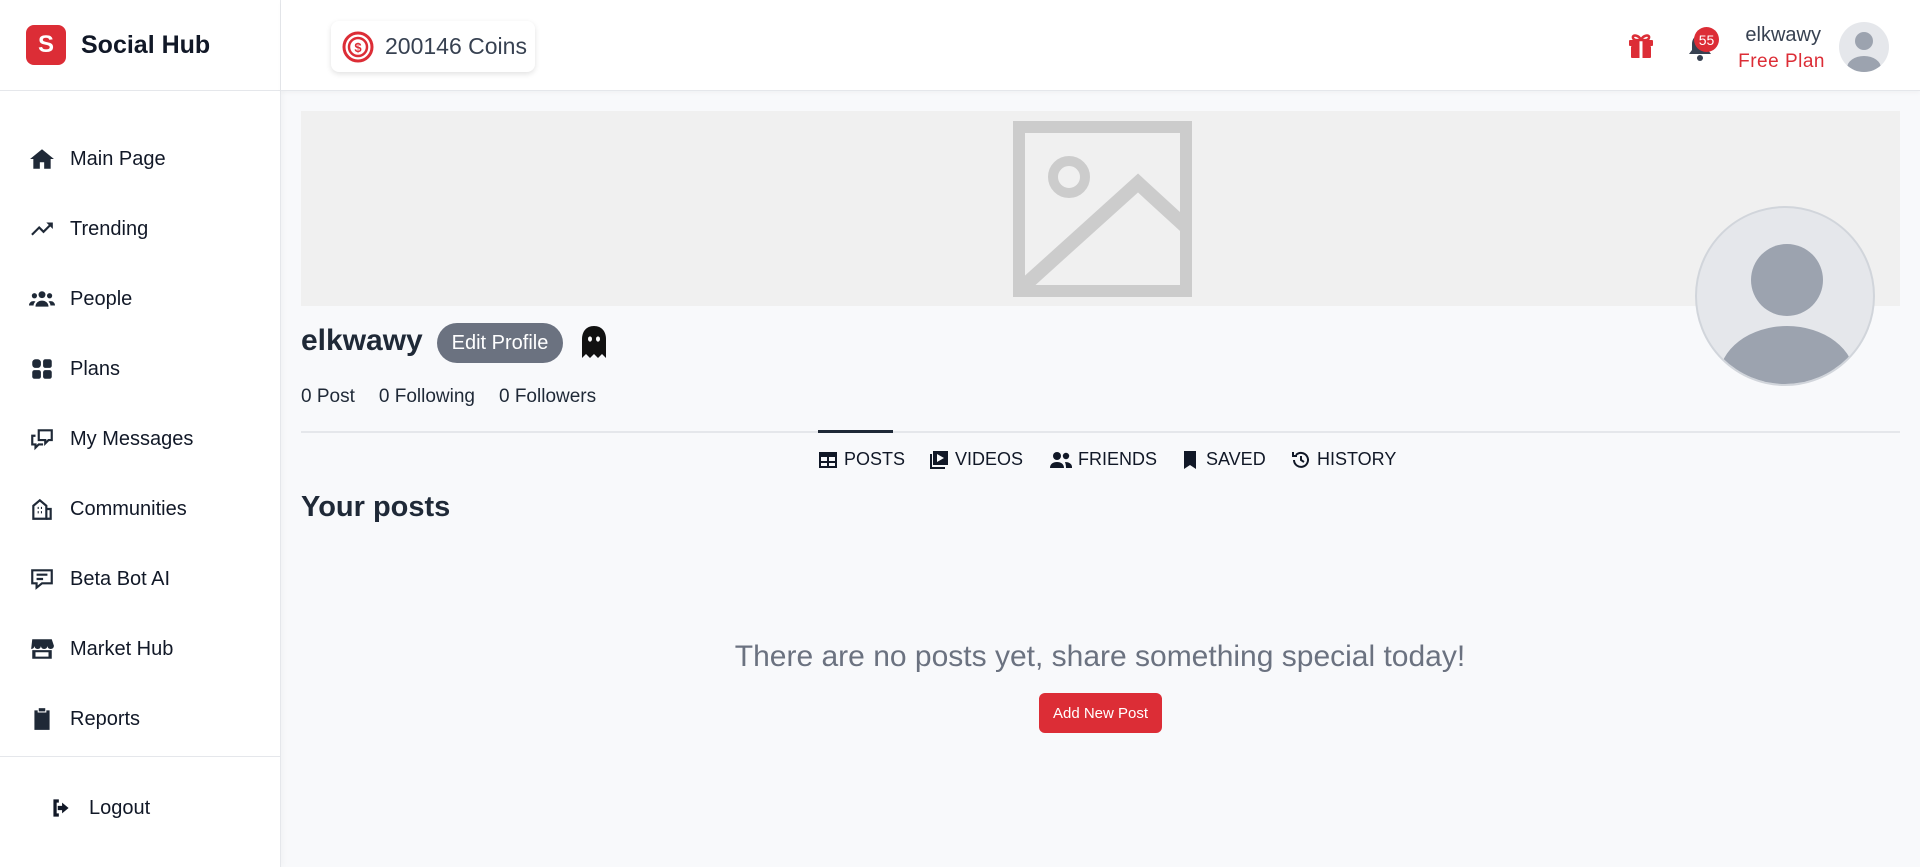 Image resolution: width=1920 pixels, height=867 pixels. Describe the element at coordinates (547, 397) in the screenshot. I see `followers-count: 0 Followers` at that location.